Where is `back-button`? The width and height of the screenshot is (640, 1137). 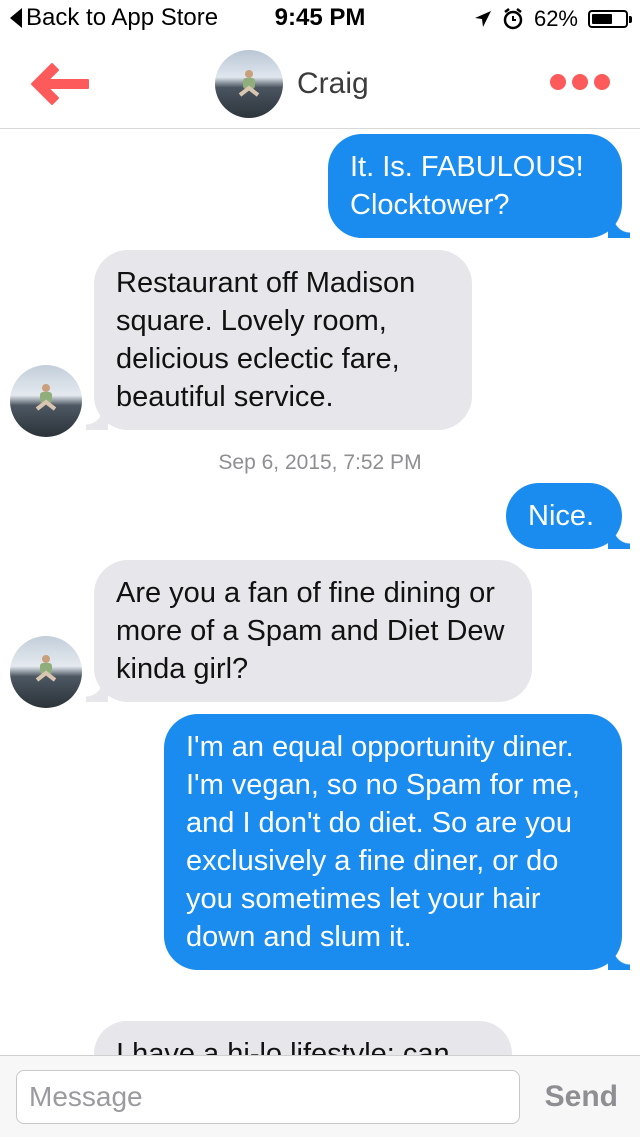
back-button is located at coordinates (60, 84).